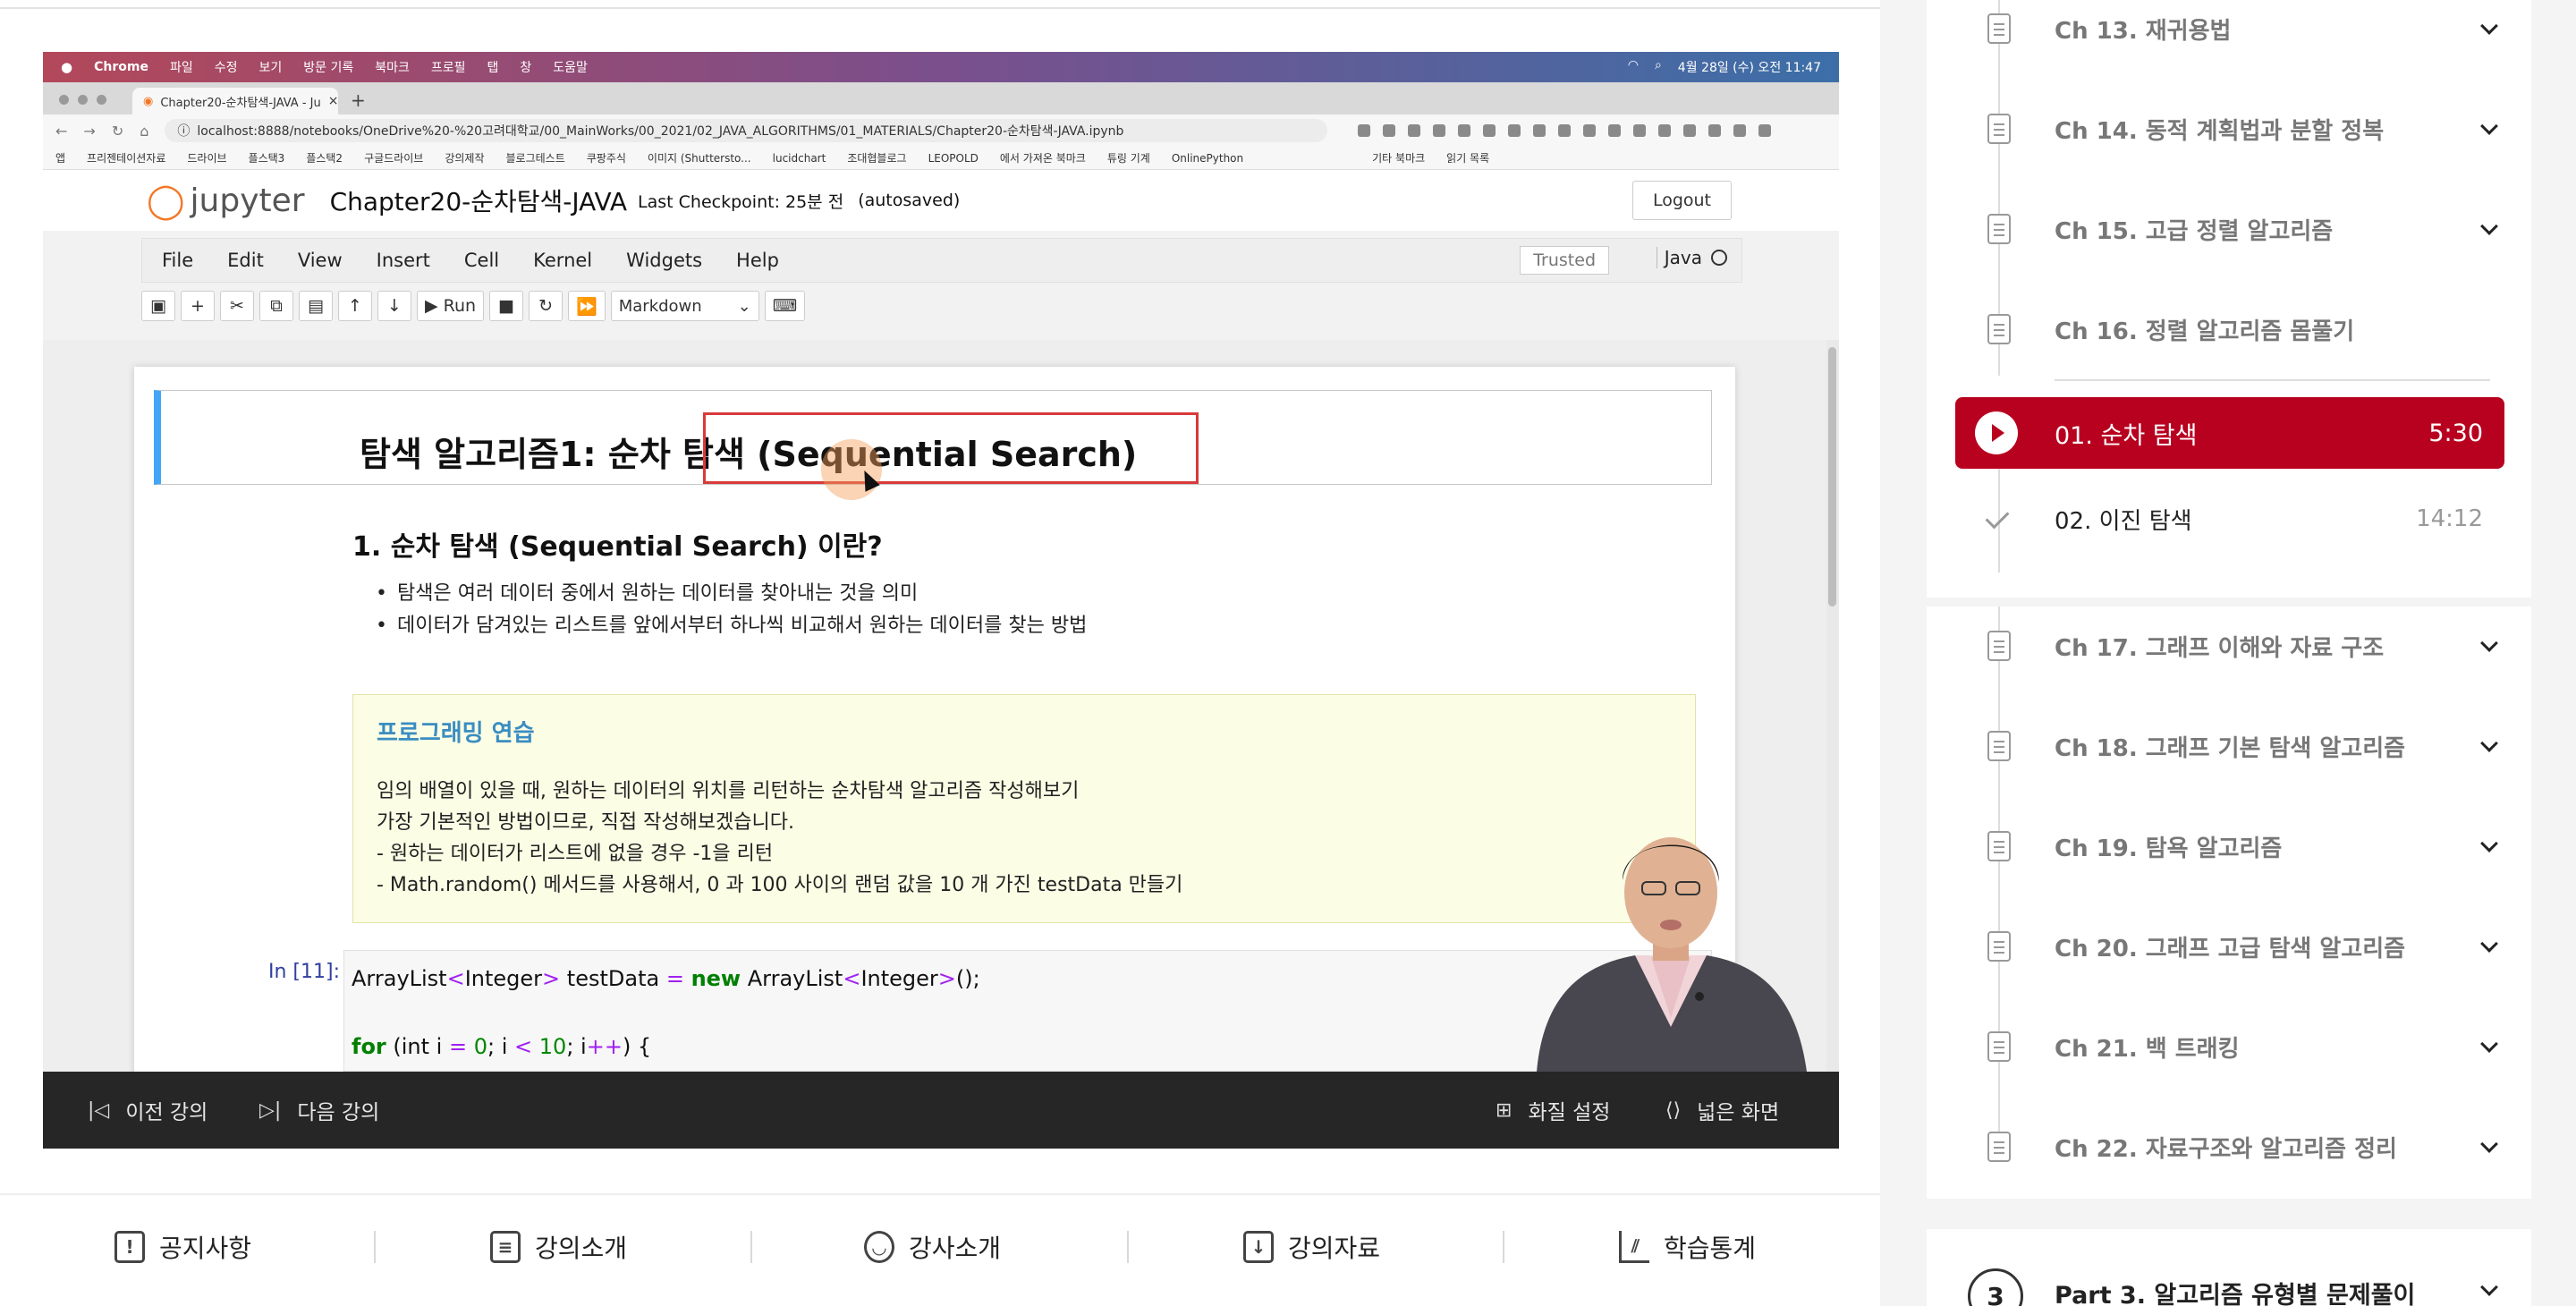 The width and height of the screenshot is (2576, 1306). I want to click on chapter-item: Ch 17. 그래프 이해와 자료 구조, so click(2229, 646).